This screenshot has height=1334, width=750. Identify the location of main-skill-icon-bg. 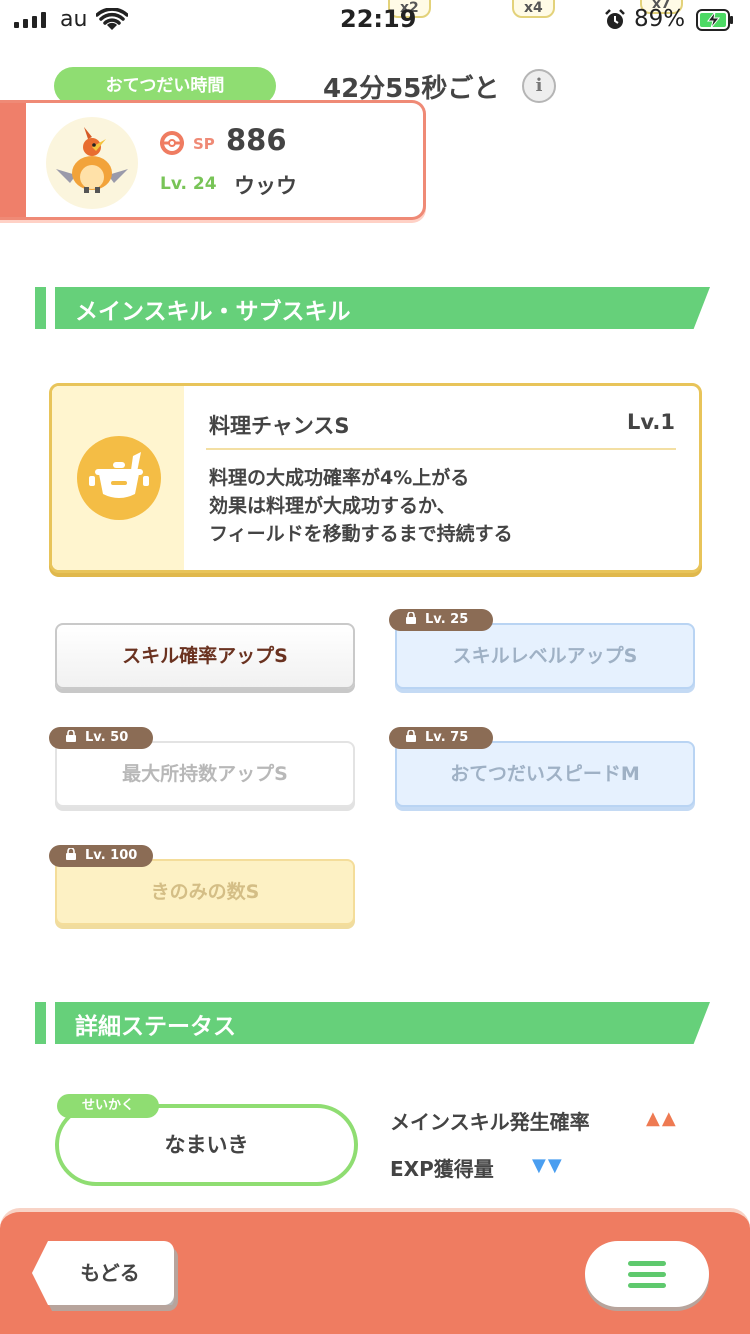
(119, 478).